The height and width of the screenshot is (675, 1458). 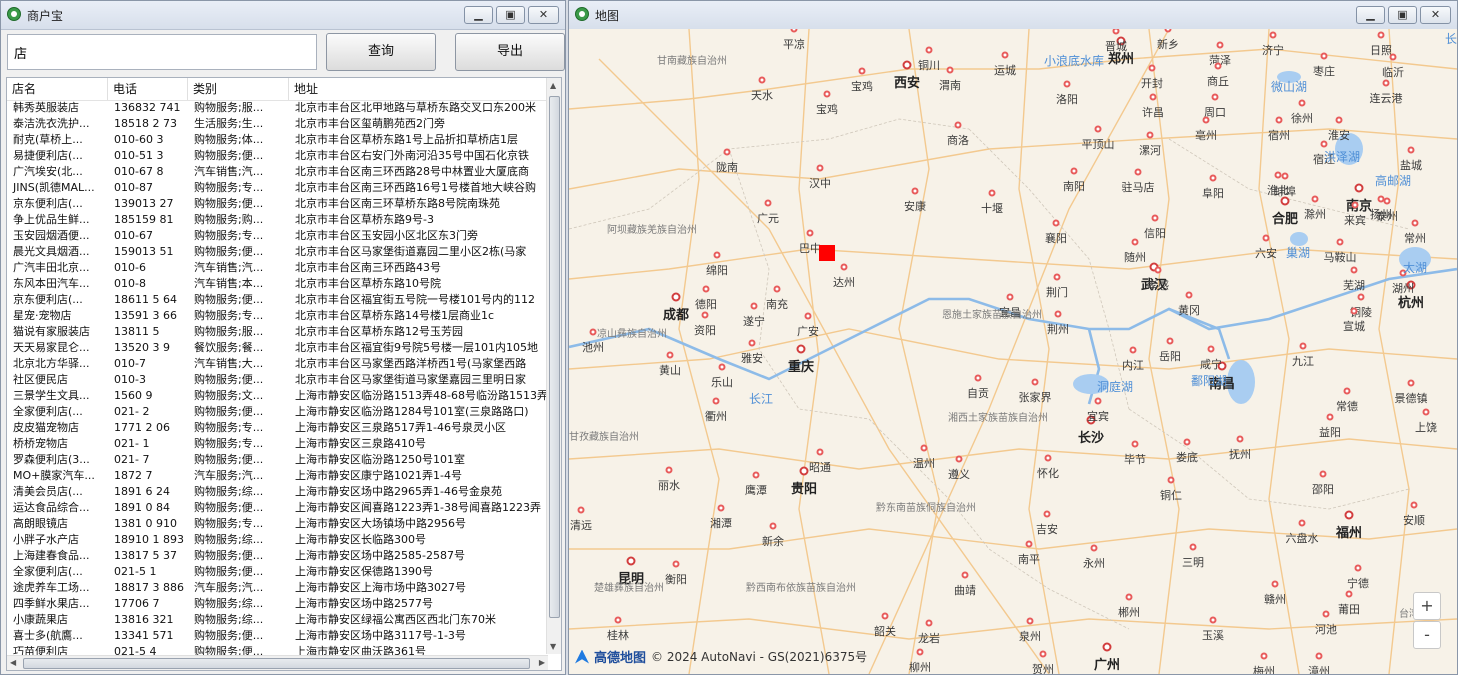 I want to click on column-header-address: 地址, so click(x=418, y=89).